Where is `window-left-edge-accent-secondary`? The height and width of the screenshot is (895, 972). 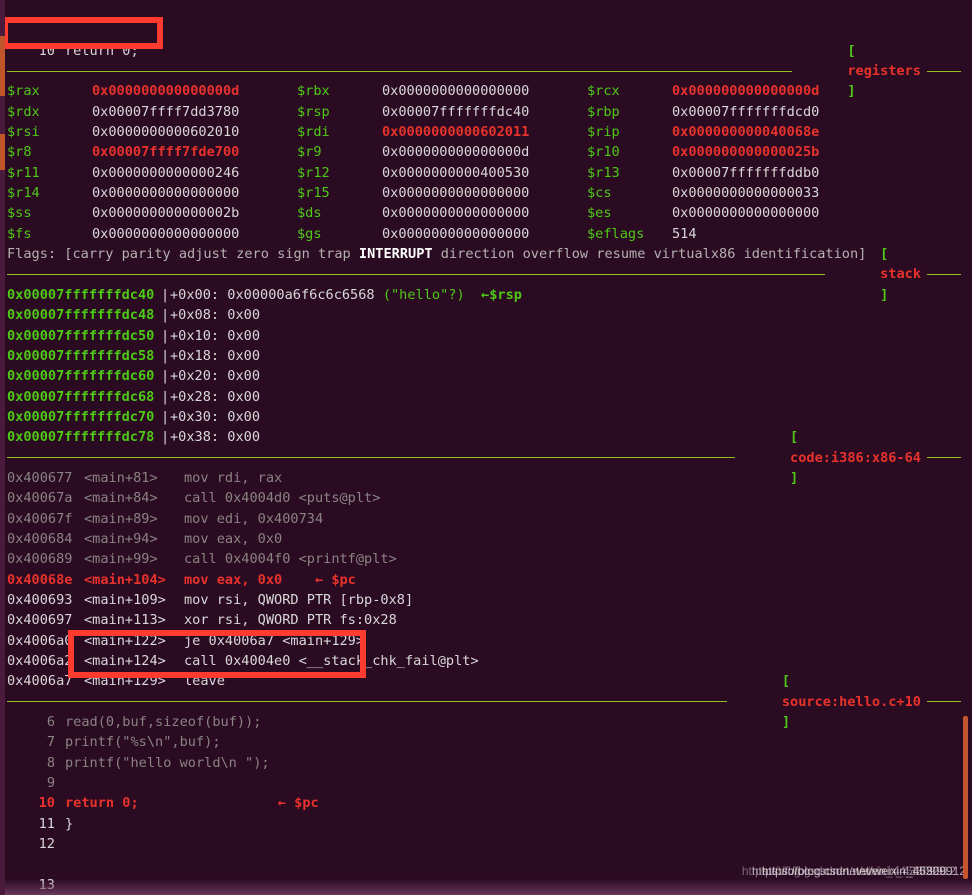
window-left-edge-accent-secondary is located at coordinates (2, 152).